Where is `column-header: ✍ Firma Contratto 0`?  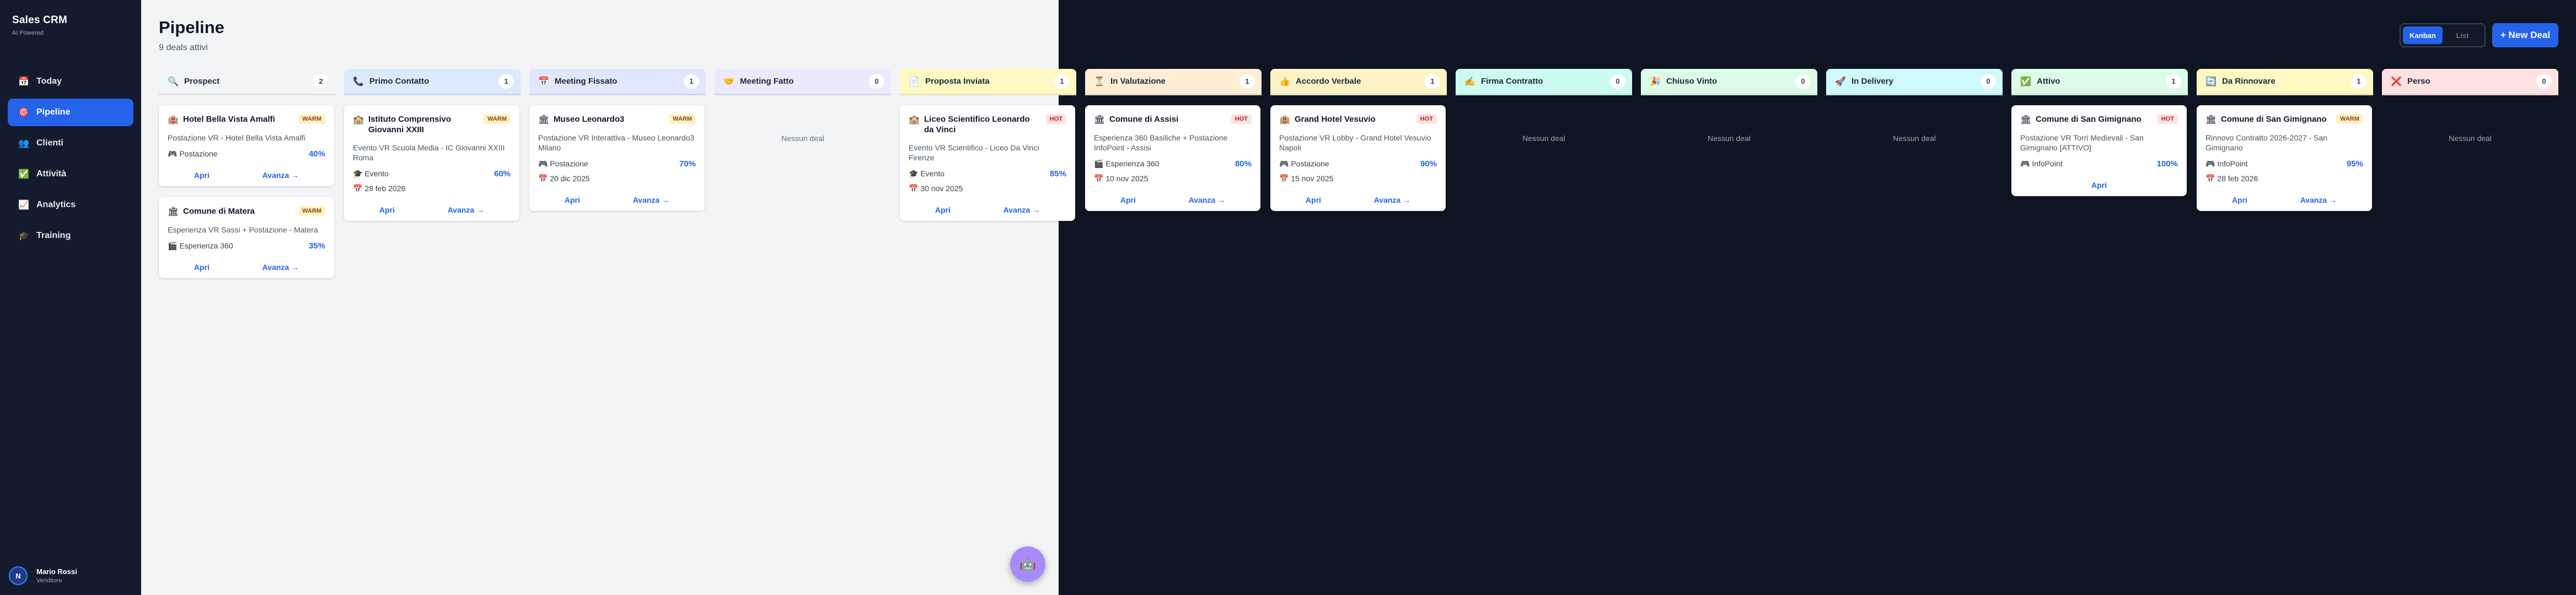 column-header: ✍ Firma Contratto 0 is located at coordinates (1544, 82).